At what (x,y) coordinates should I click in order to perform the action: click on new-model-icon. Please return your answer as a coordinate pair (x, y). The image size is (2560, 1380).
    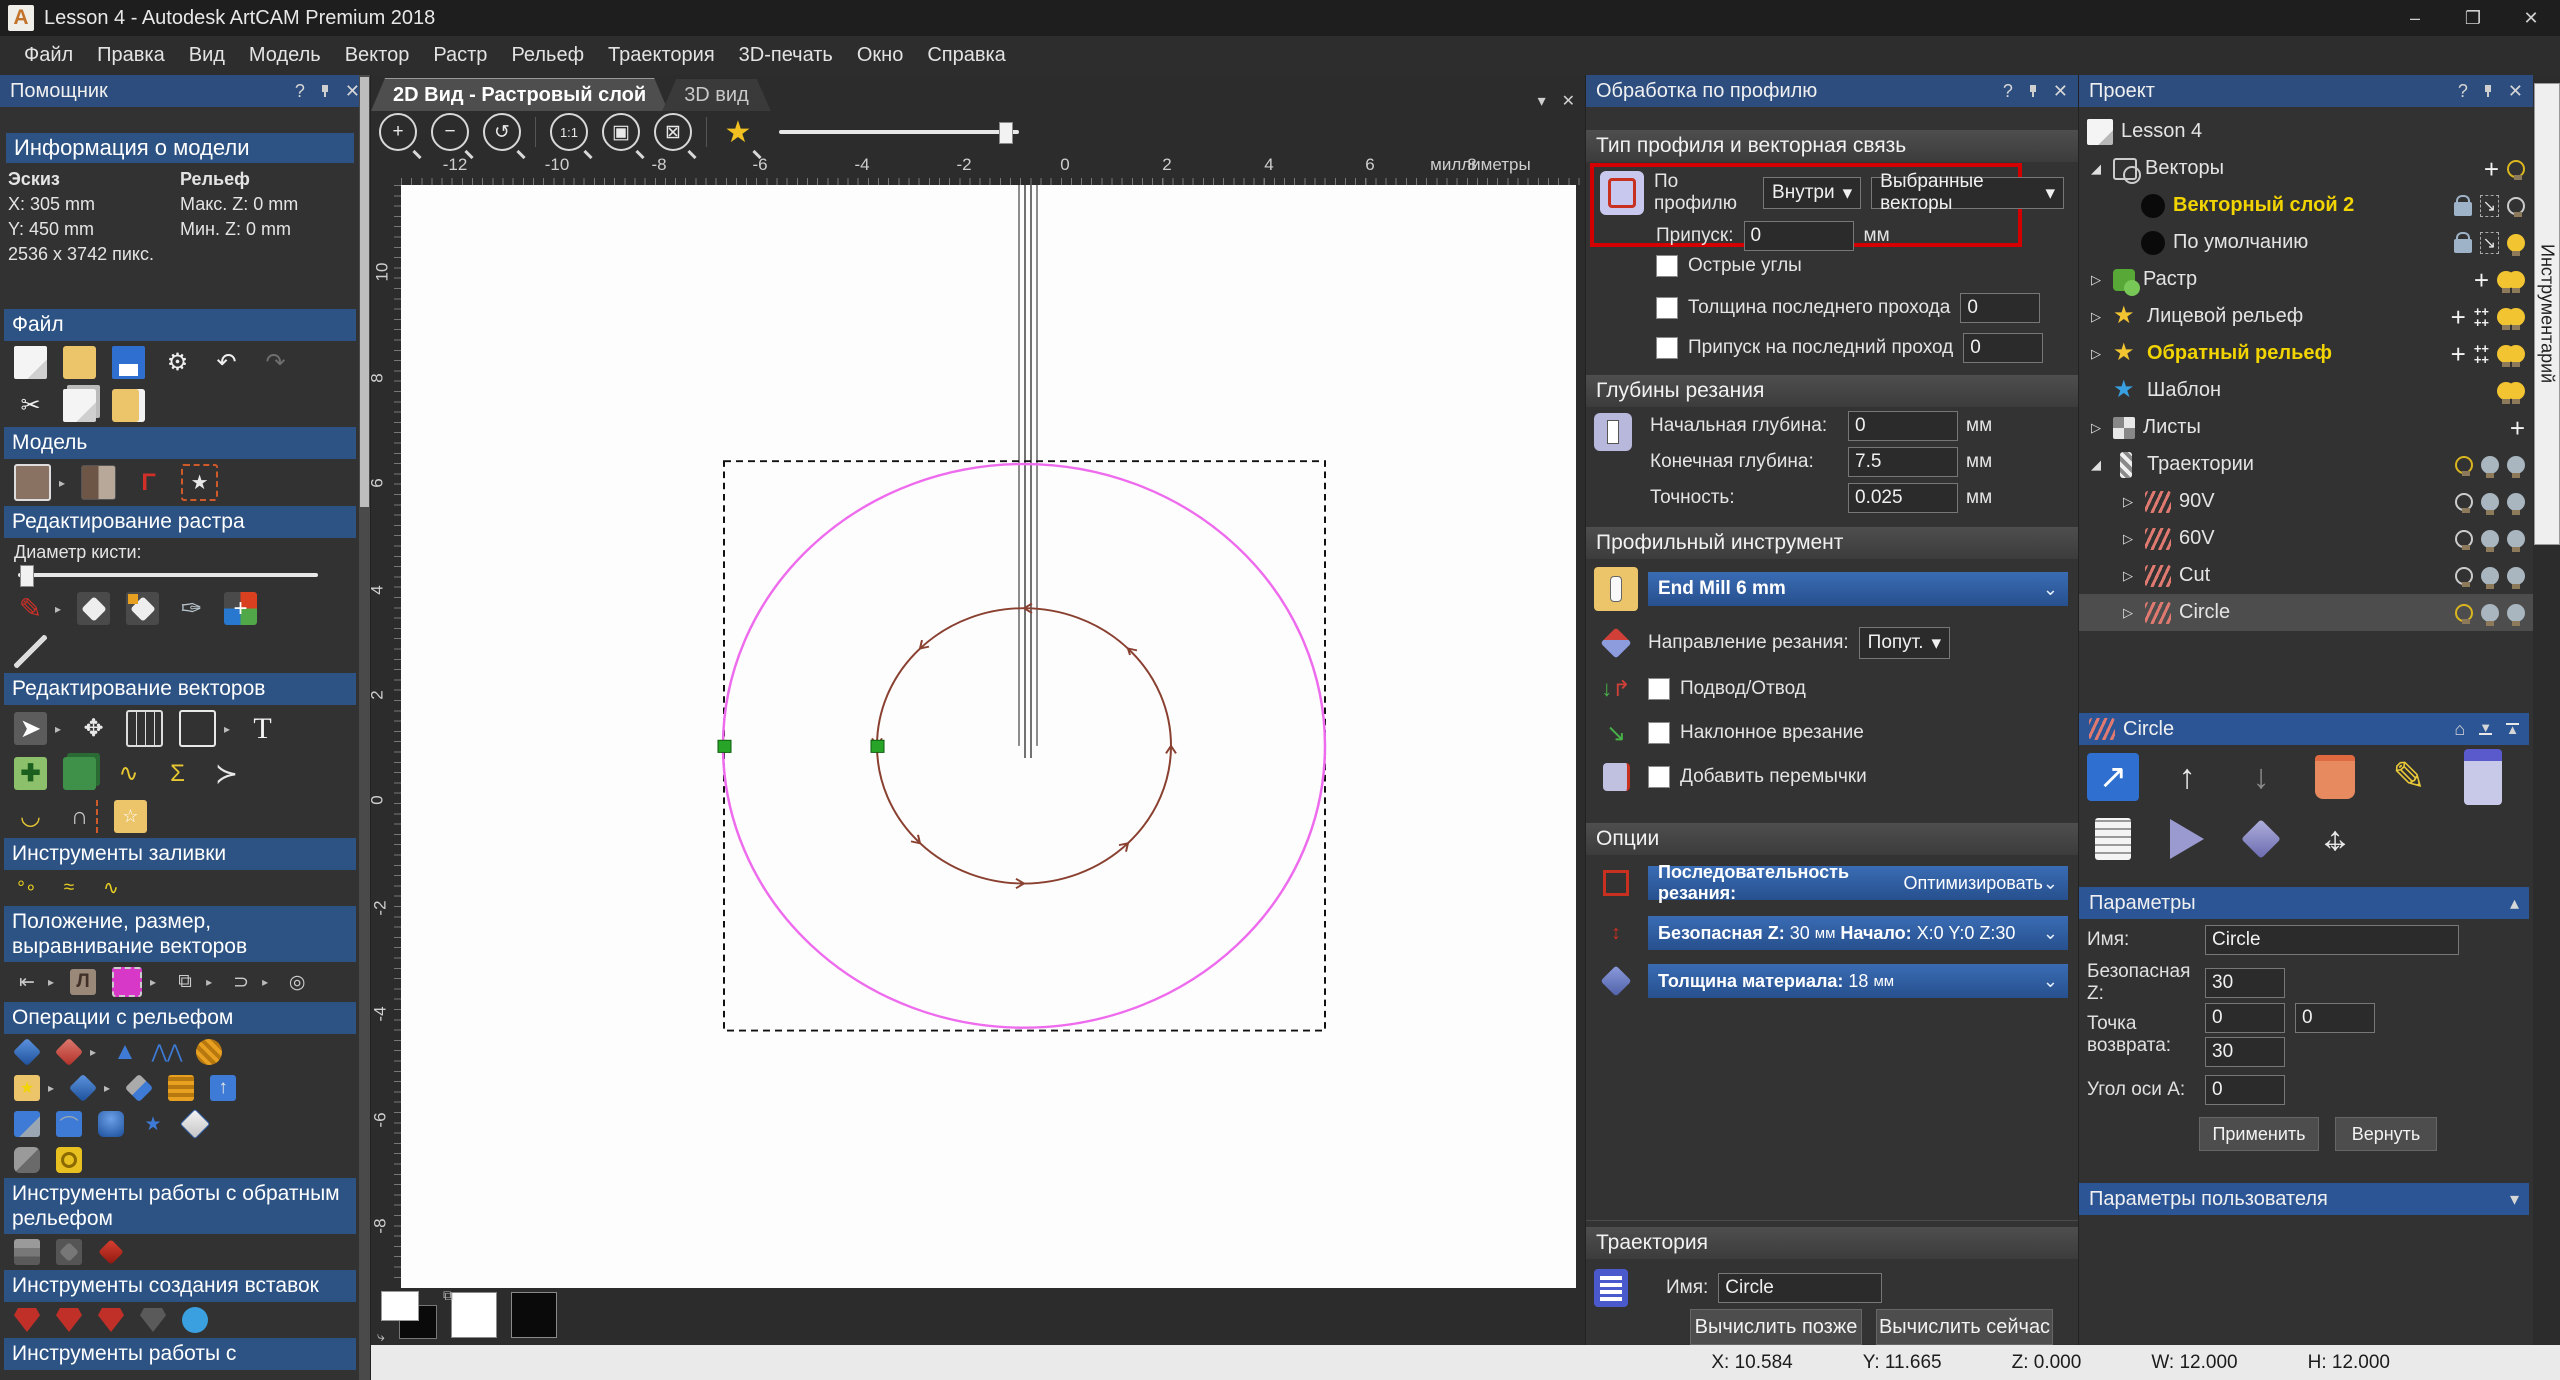
    Looking at the image, I should click on (30, 362).